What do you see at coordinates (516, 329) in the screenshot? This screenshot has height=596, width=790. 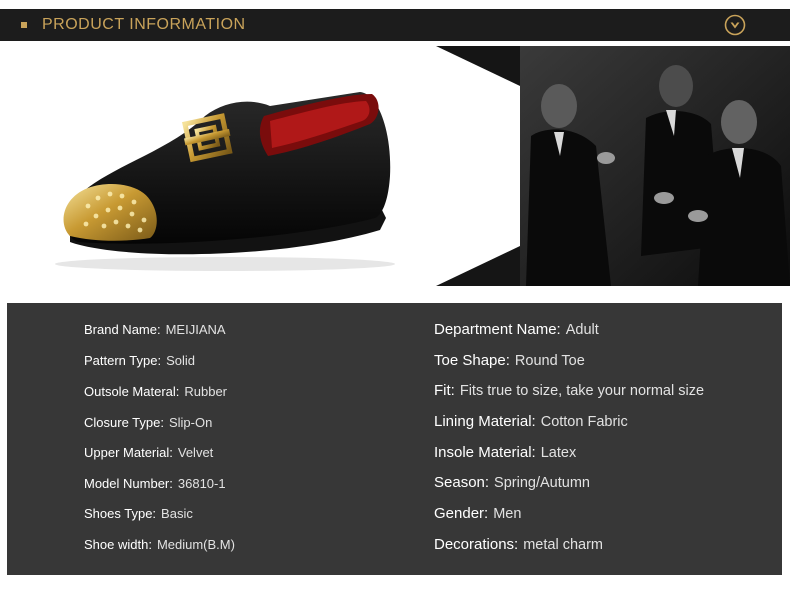 I see `spec-department-name: Department Name: Adult` at bounding box center [516, 329].